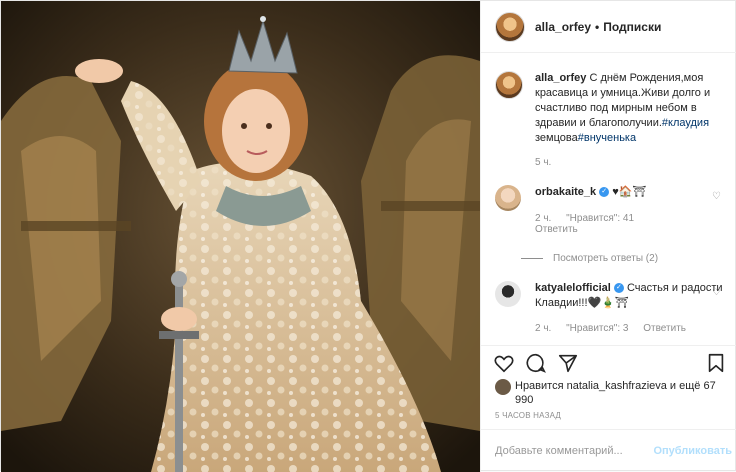 This screenshot has width=736, height=472. I want to click on caption-username: alla_orfey, so click(560, 78).